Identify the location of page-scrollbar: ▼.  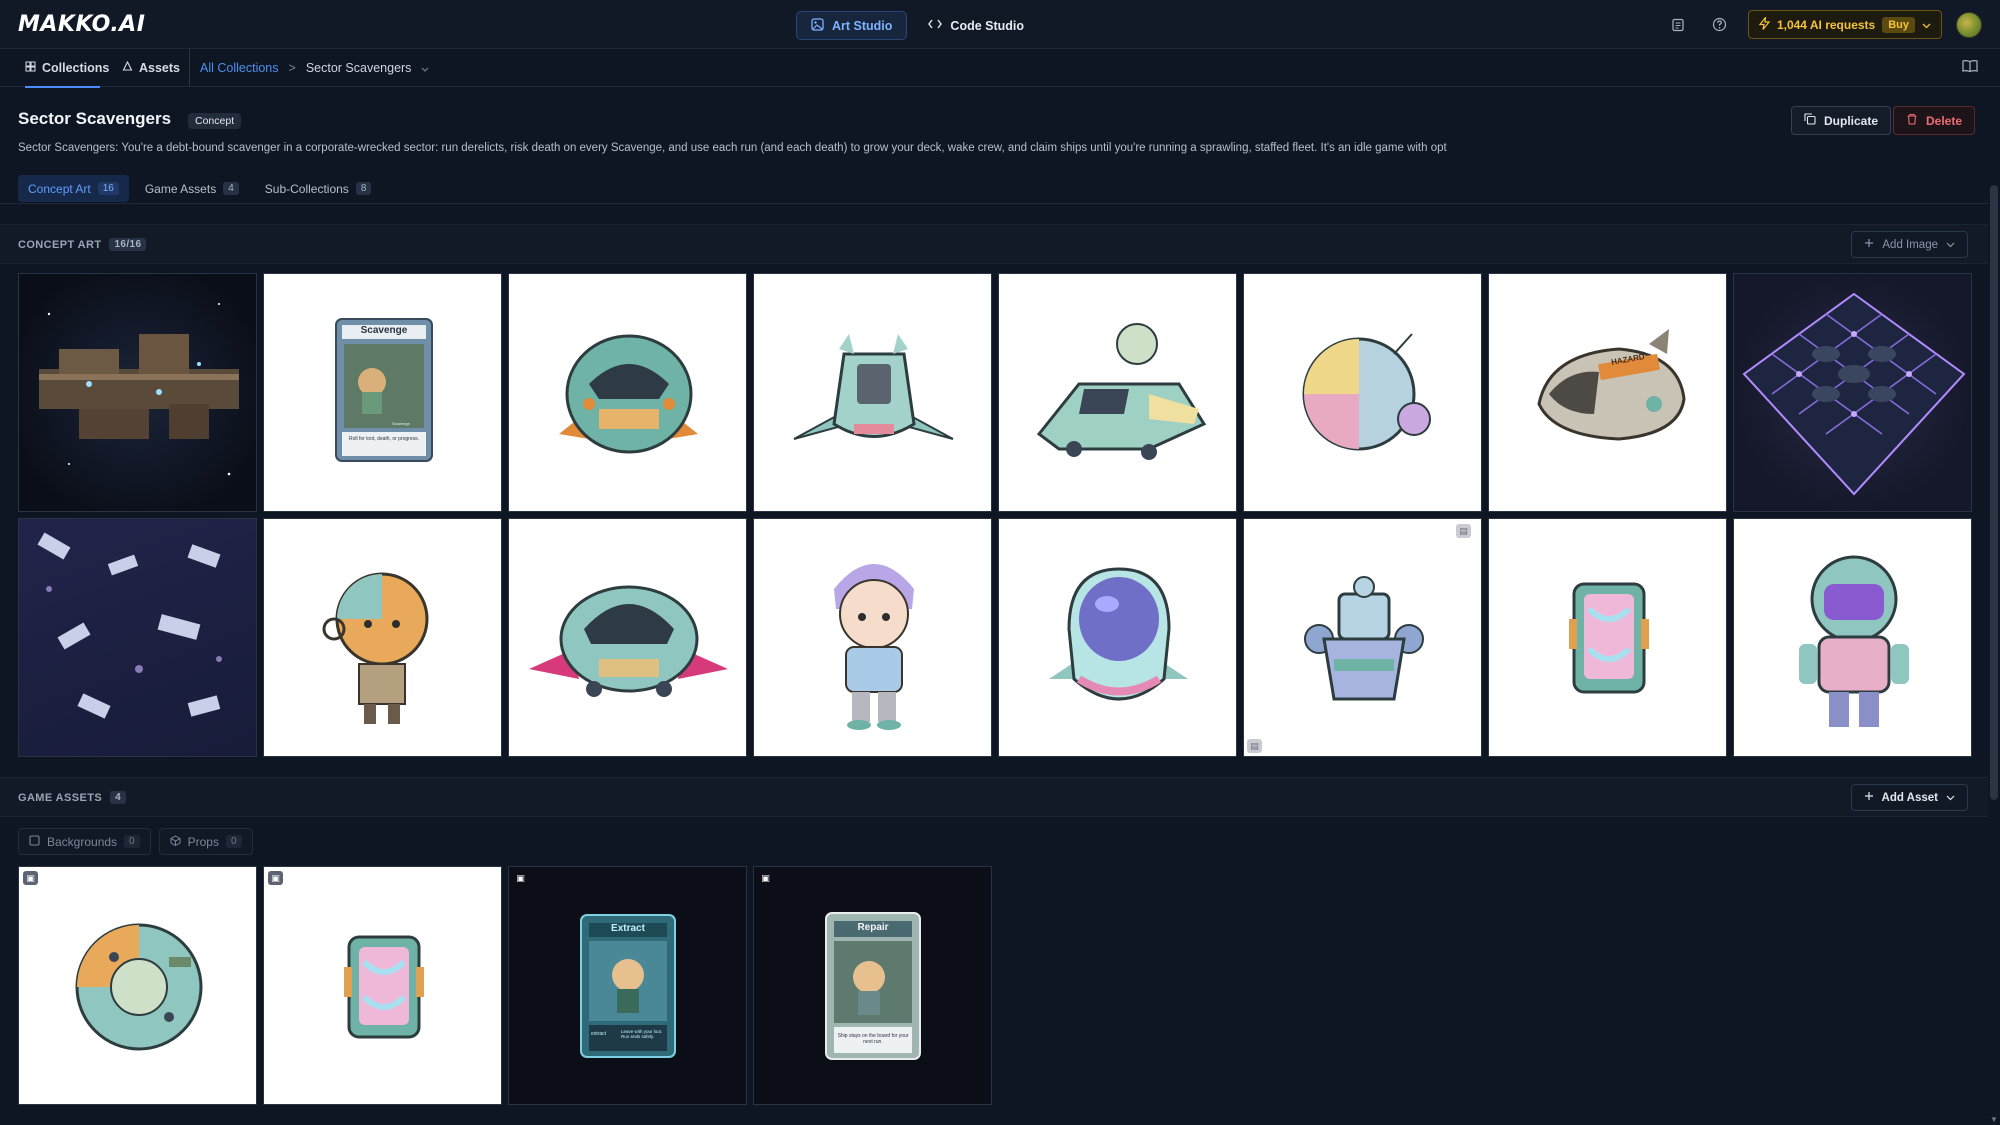
(1994, 606).